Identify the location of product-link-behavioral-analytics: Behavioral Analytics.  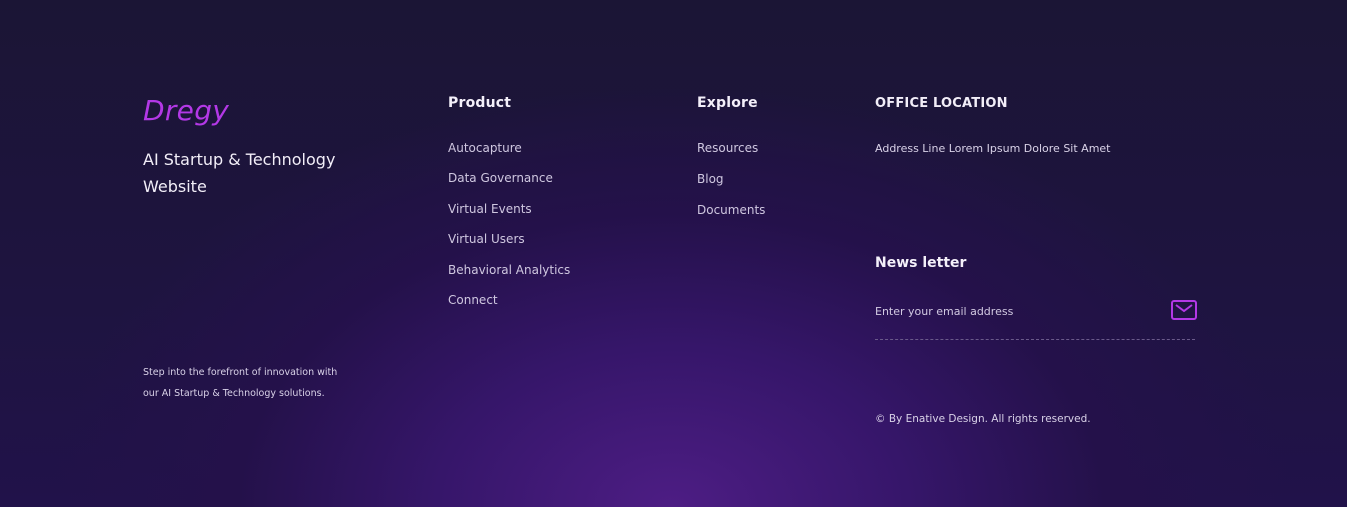
(509, 278).